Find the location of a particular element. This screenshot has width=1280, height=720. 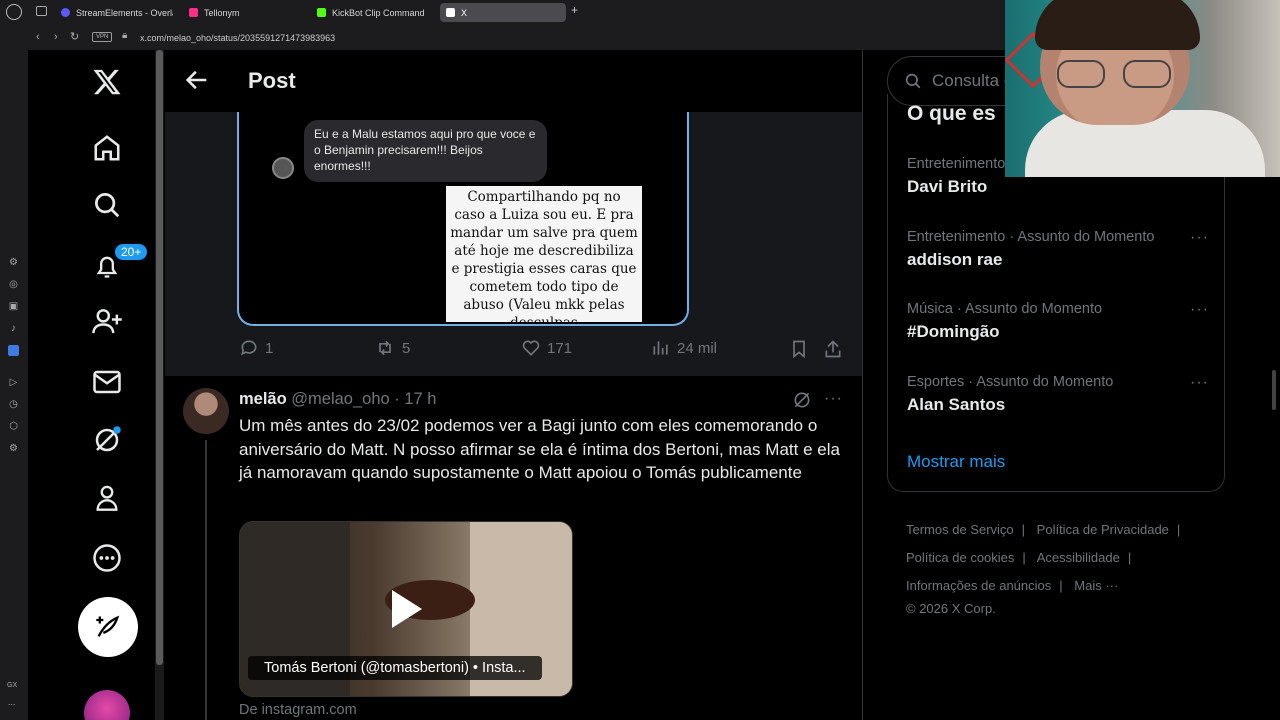

x-logo-icon is located at coordinates (107, 82).